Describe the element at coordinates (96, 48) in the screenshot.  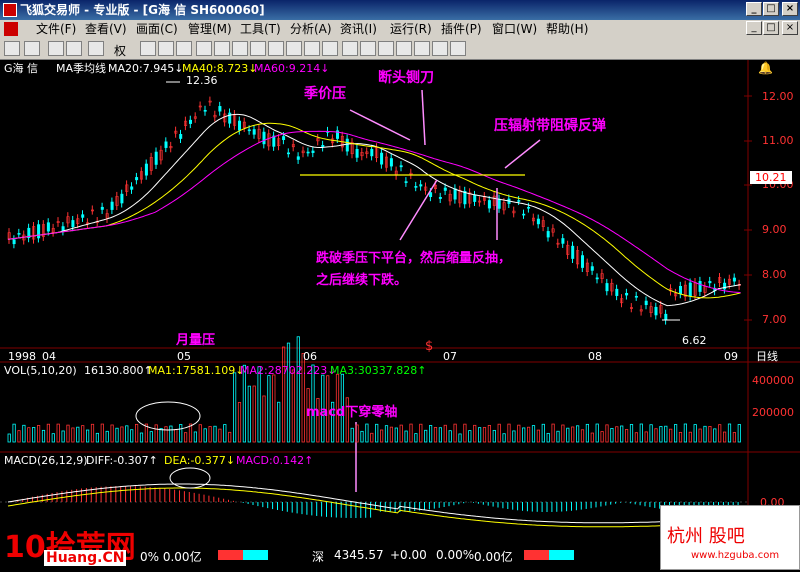
I see `period-icon` at that location.